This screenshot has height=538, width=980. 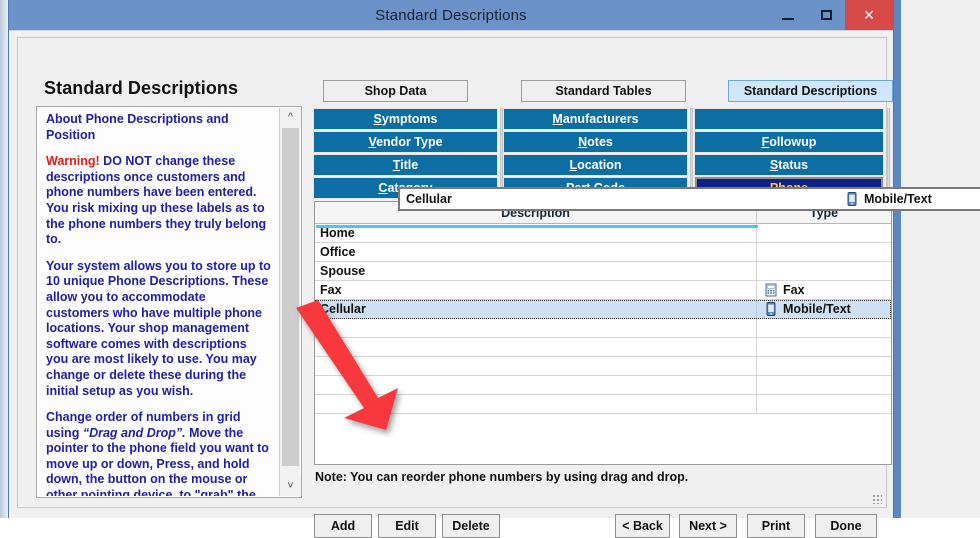 I want to click on tab-standard-descriptions: Standard Descriptions, so click(x=810, y=91).